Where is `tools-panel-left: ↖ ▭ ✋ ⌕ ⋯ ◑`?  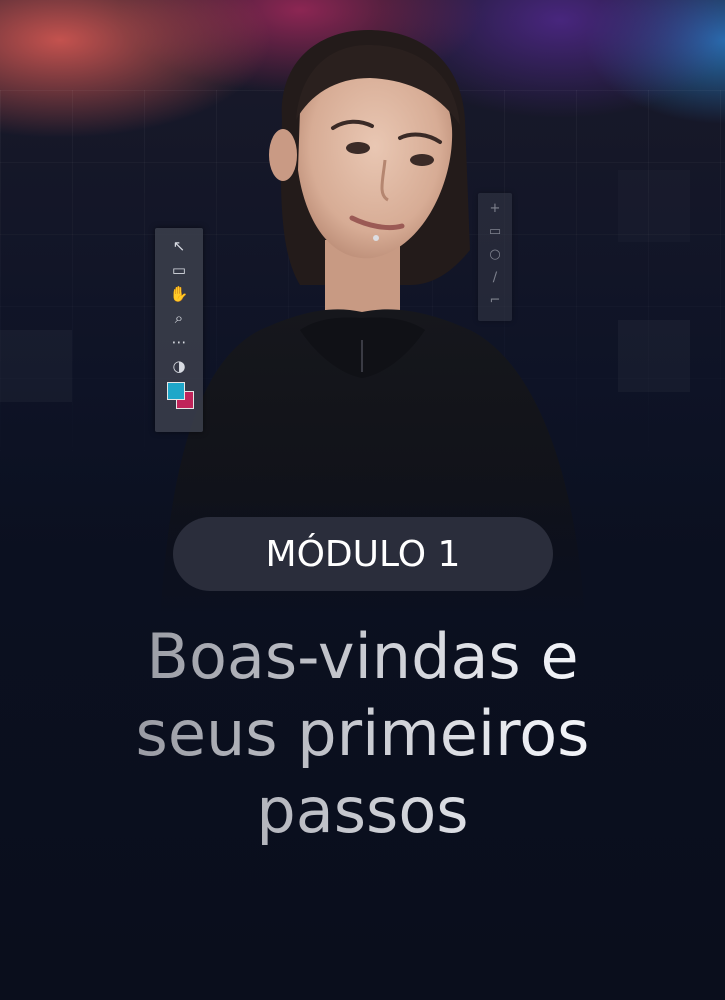
tools-panel-left: ↖ ▭ ✋ ⌕ ⋯ ◑ is located at coordinates (179, 330).